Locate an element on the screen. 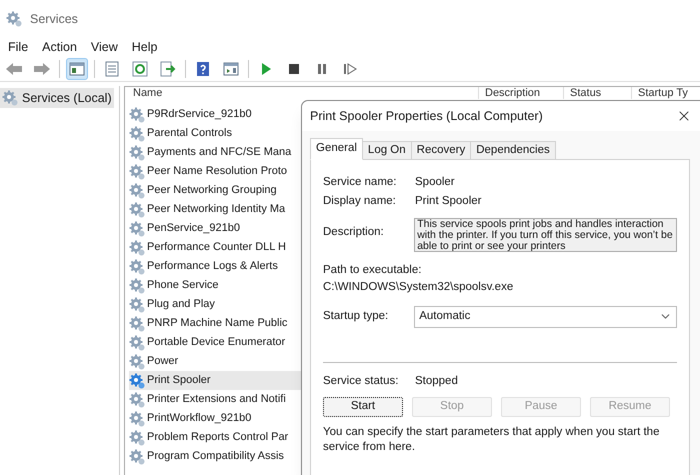  service-name: Problem Reports Control Par is located at coordinates (217, 438).